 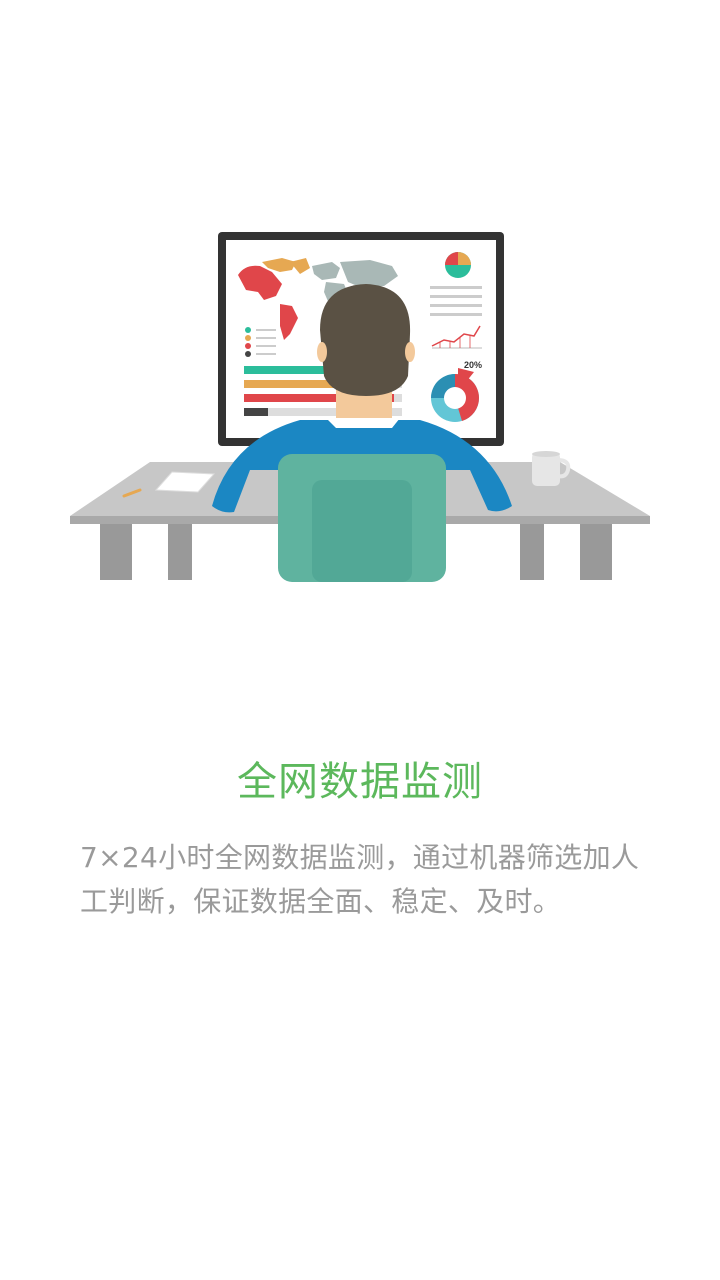 I want to click on pie-chart-icon, so click(x=458, y=265).